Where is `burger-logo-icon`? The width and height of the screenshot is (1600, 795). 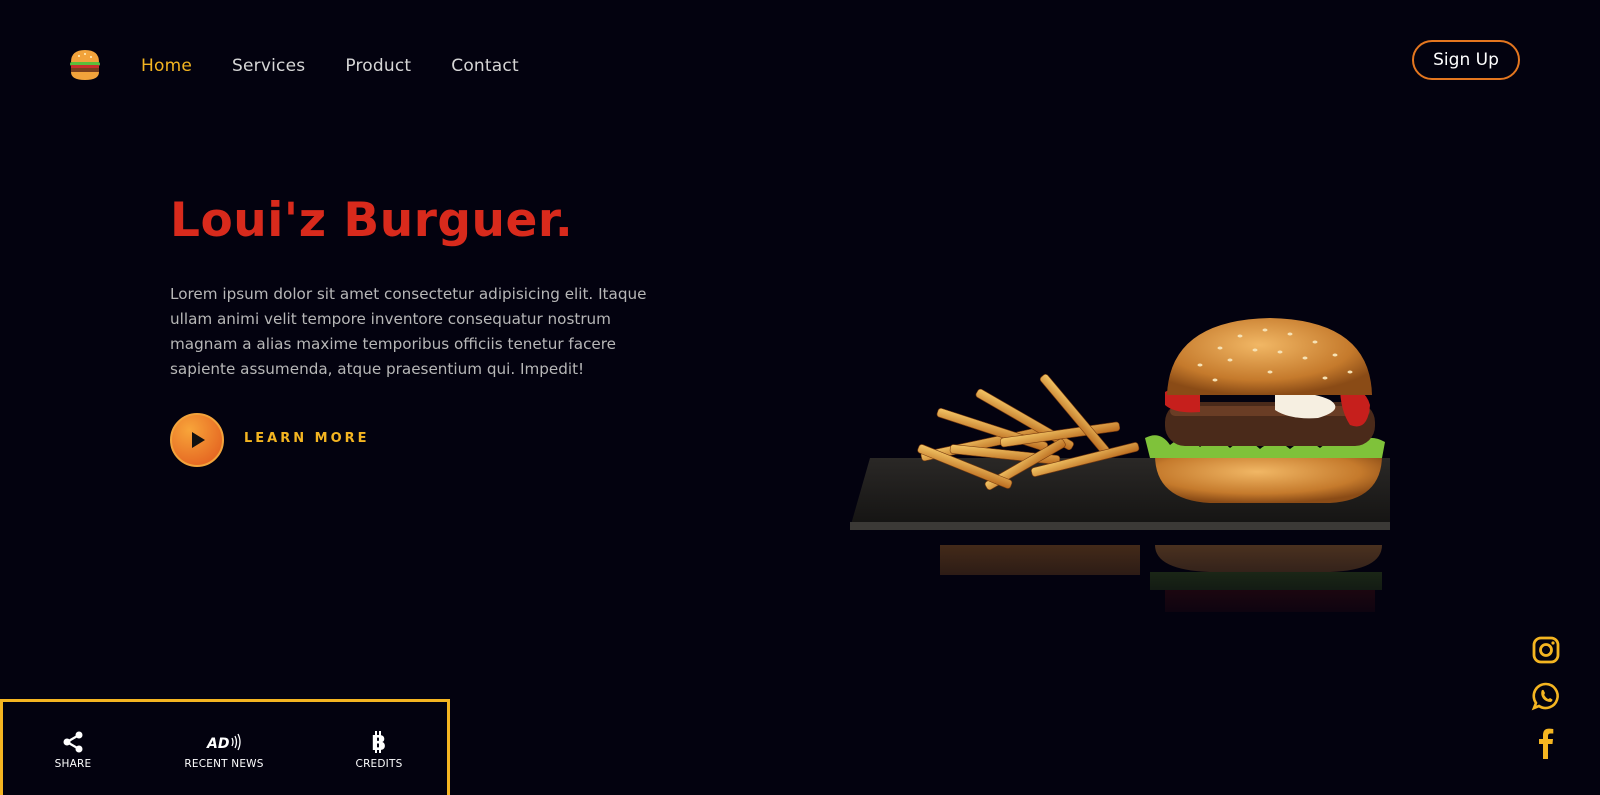
burger-logo-icon is located at coordinates (85, 65).